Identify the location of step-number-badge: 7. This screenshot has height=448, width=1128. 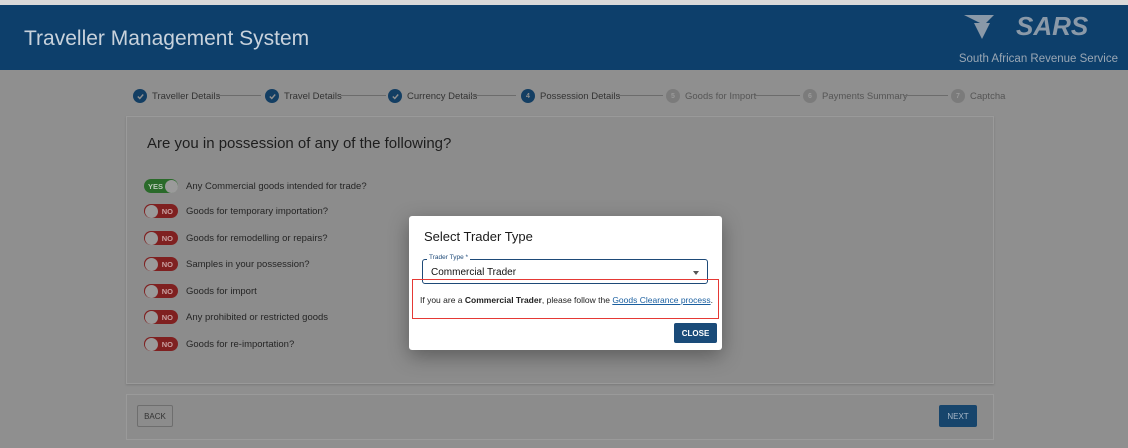
(958, 96).